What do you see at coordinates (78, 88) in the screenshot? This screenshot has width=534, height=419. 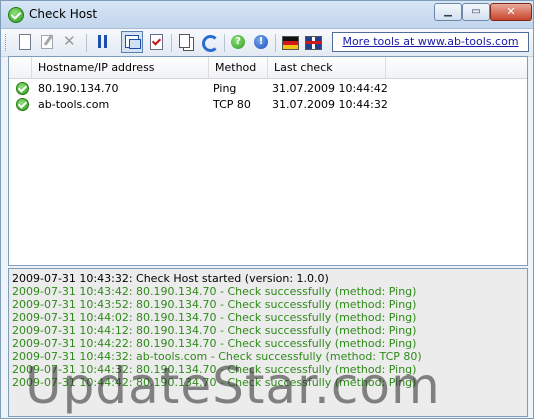 I see `hostname-cell: 80.190.134.70` at bounding box center [78, 88].